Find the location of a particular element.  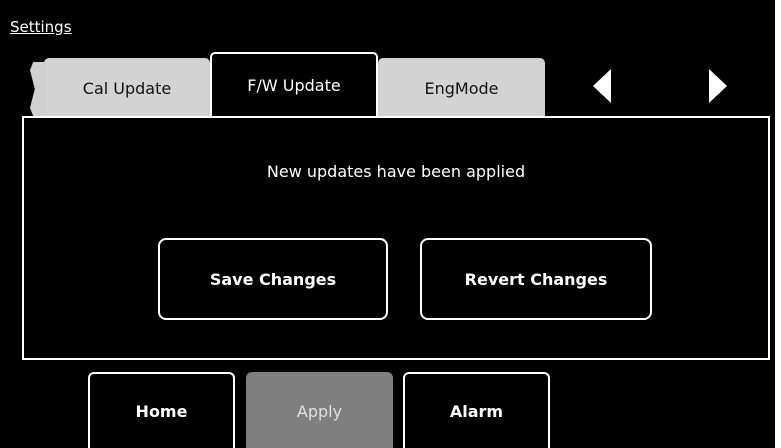

tab-fw-update: F/W Update is located at coordinates (294, 84).